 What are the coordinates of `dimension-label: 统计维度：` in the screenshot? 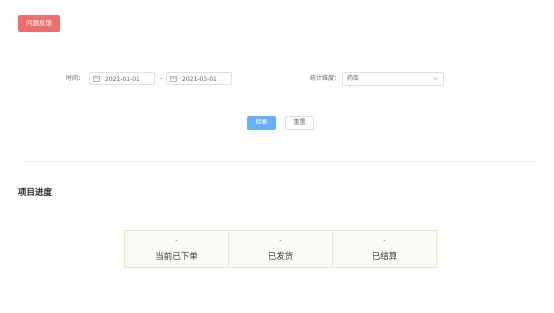 It's located at (325, 78).